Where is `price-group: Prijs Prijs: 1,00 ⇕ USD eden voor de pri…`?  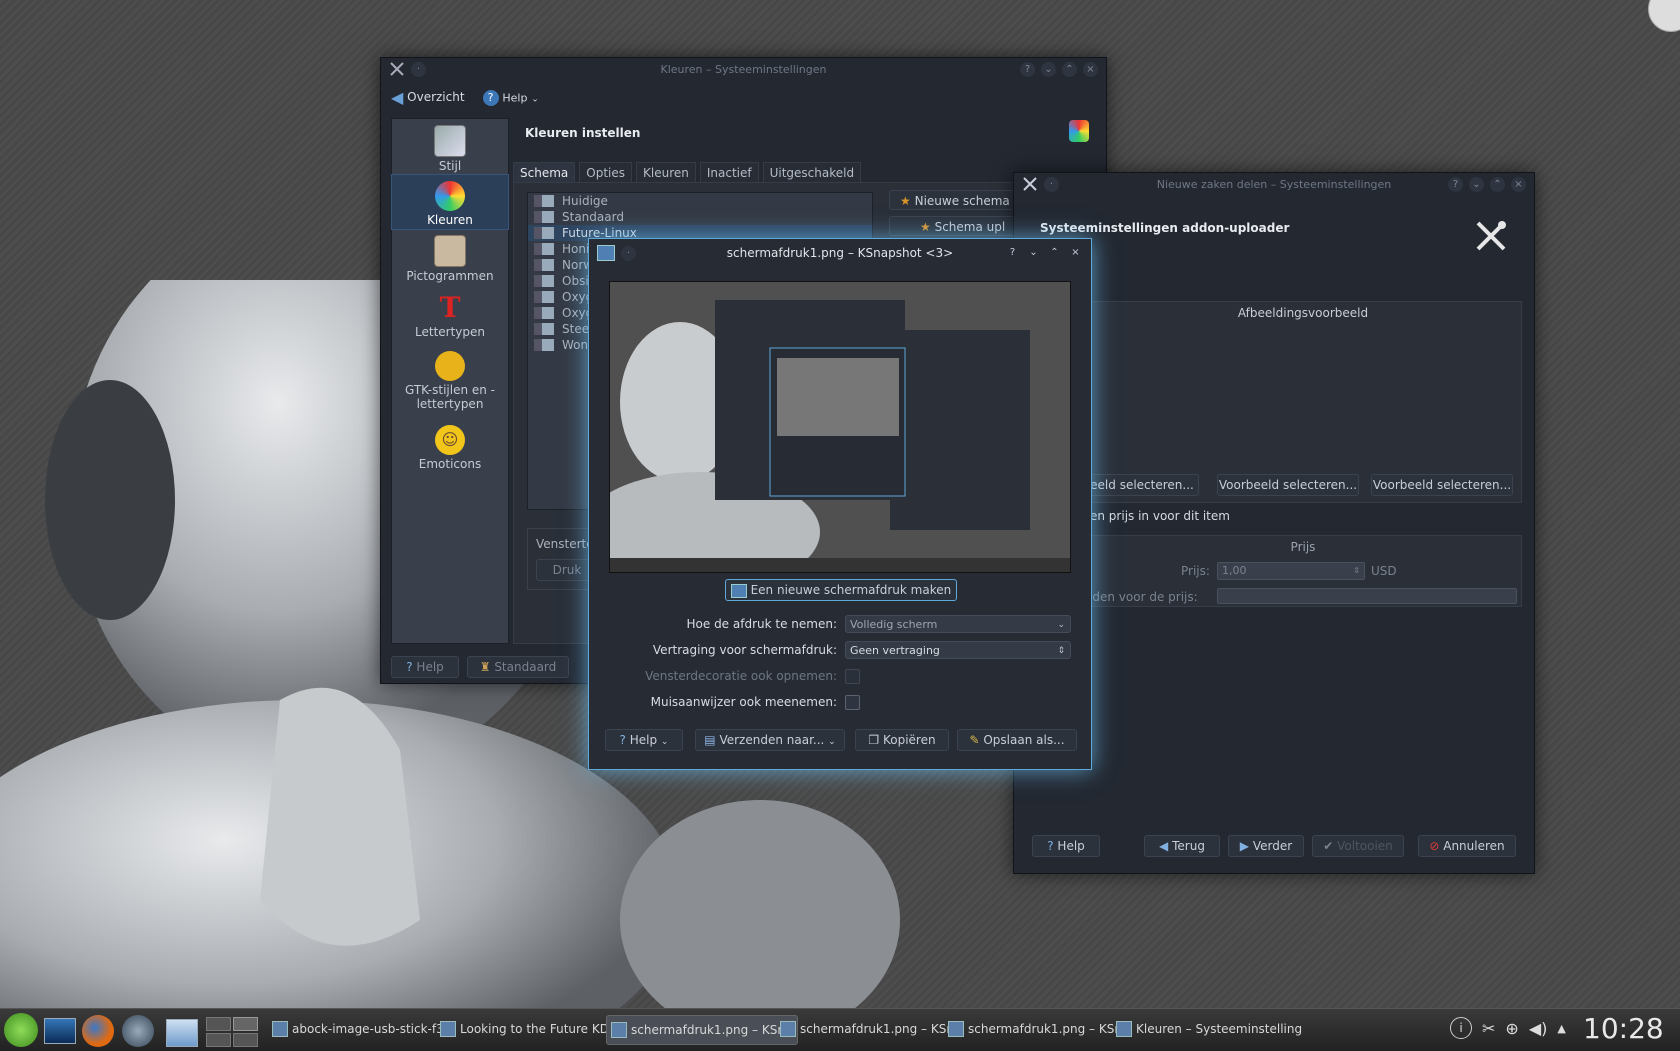 price-group: Prijs Prijs: 1,00 ⇕ USD eden voor de pri… is located at coordinates (1303, 571).